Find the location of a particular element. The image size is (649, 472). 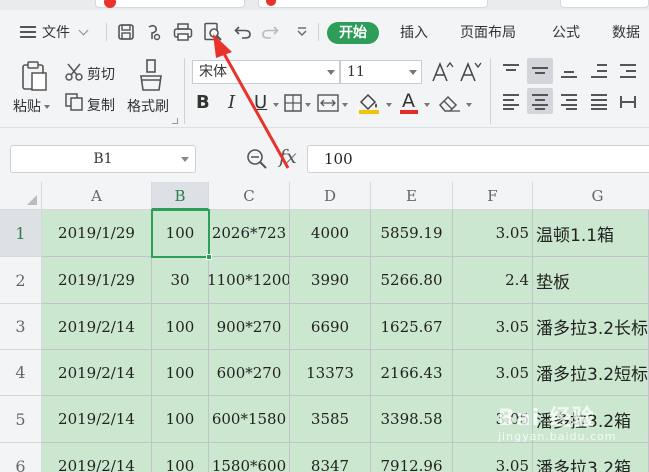

table-cell: 2026*723 is located at coordinates (249, 233).